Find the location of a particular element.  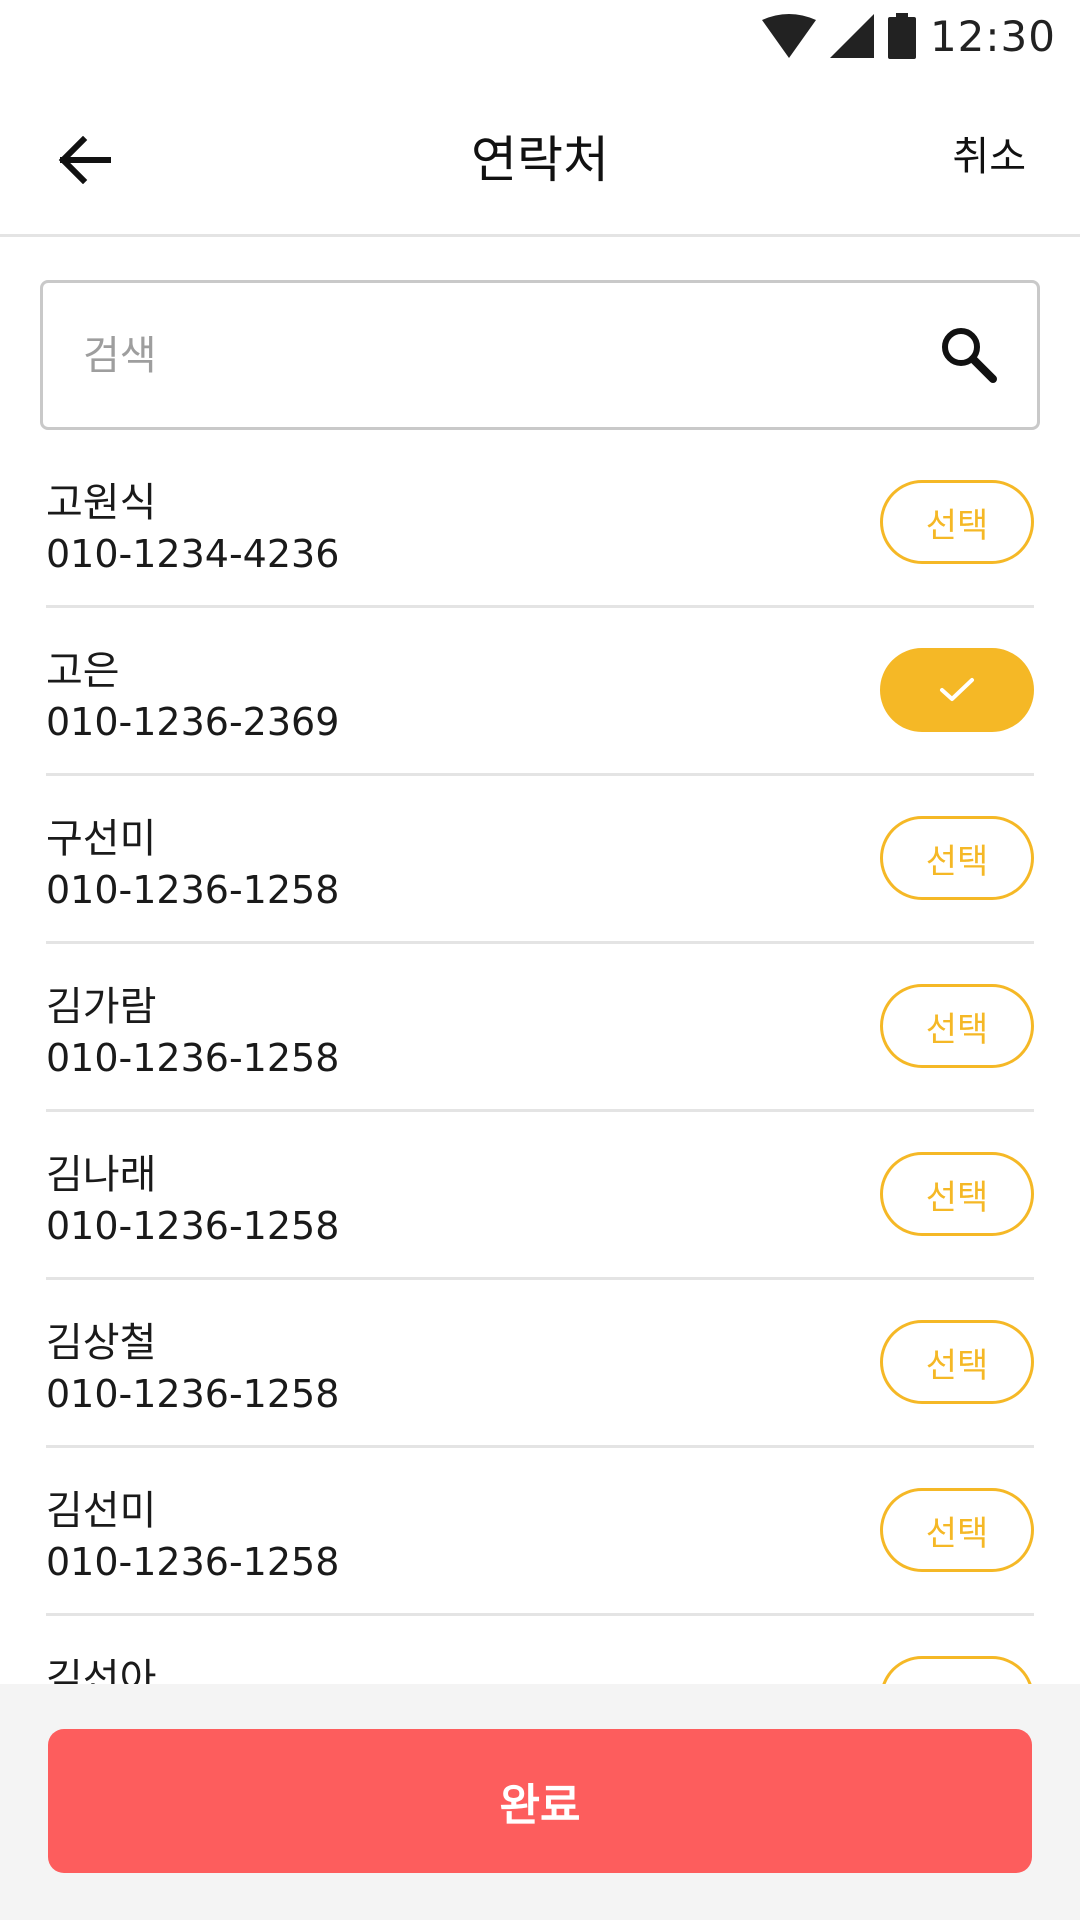

cancel-button: 취소 is located at coordinates (989, 153).